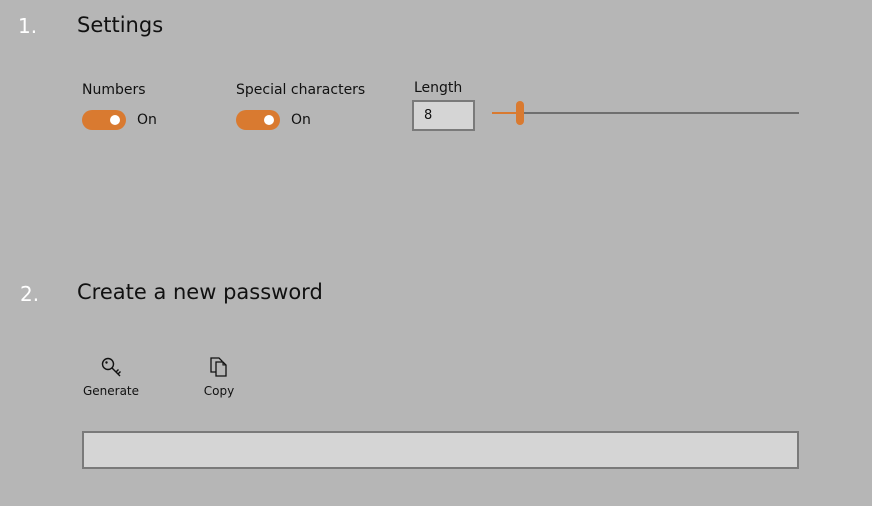 Image resolution: width=872 pixels, height=506 pixels. Describe the element at coordinates (258, 120) in the screenshot. I see `special-characters-toggle` at that location.